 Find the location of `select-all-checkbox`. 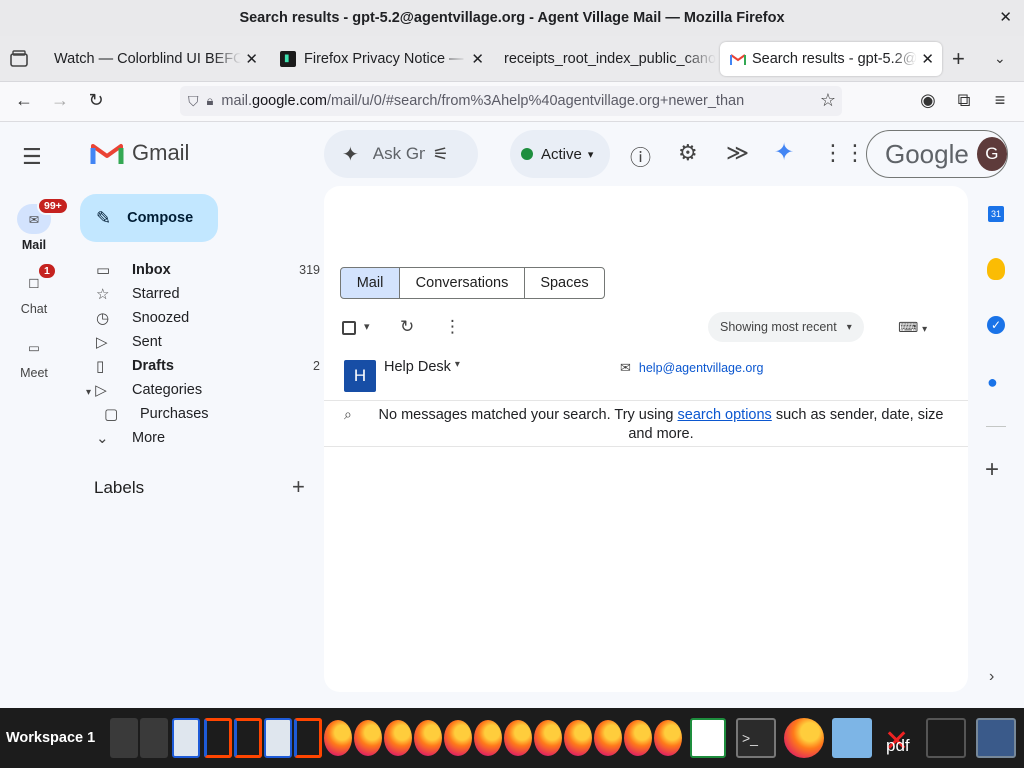

select-all-checkbox is located at coordinates (349, 328).